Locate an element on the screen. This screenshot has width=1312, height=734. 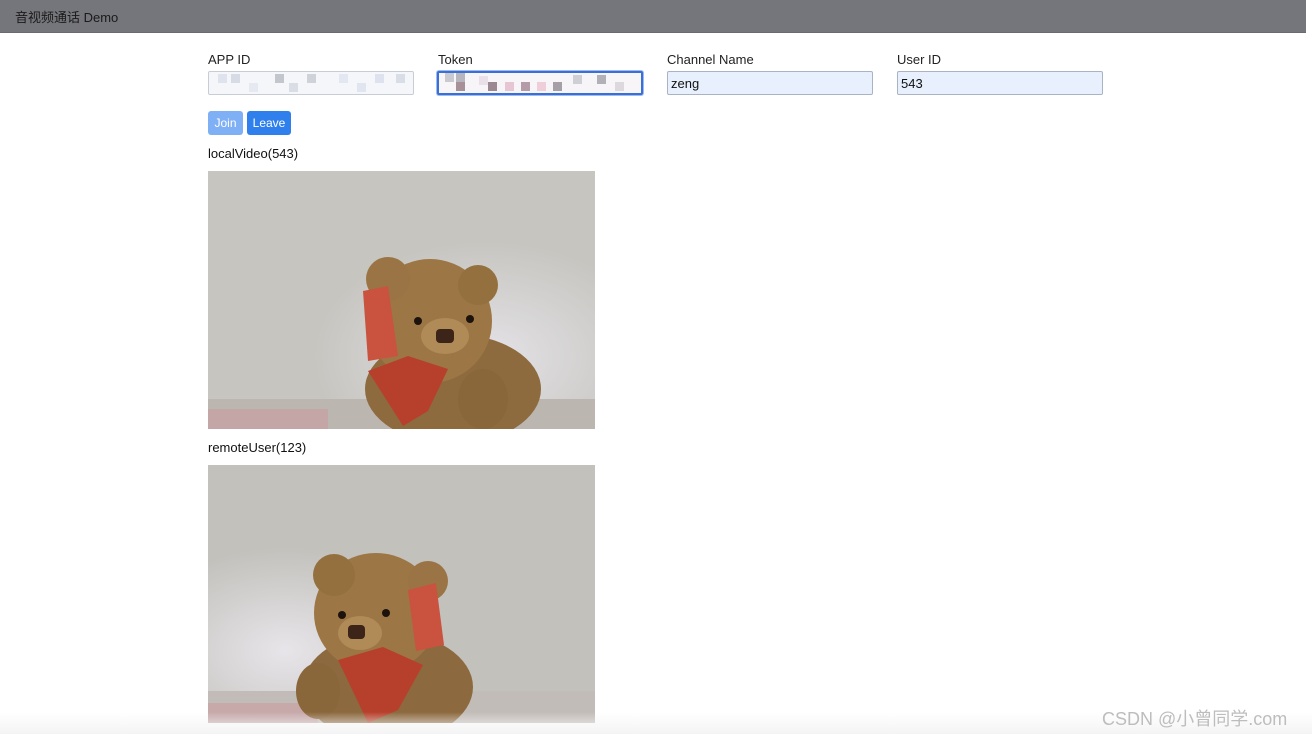
join-button: Join is located at coordinates (225, 123).